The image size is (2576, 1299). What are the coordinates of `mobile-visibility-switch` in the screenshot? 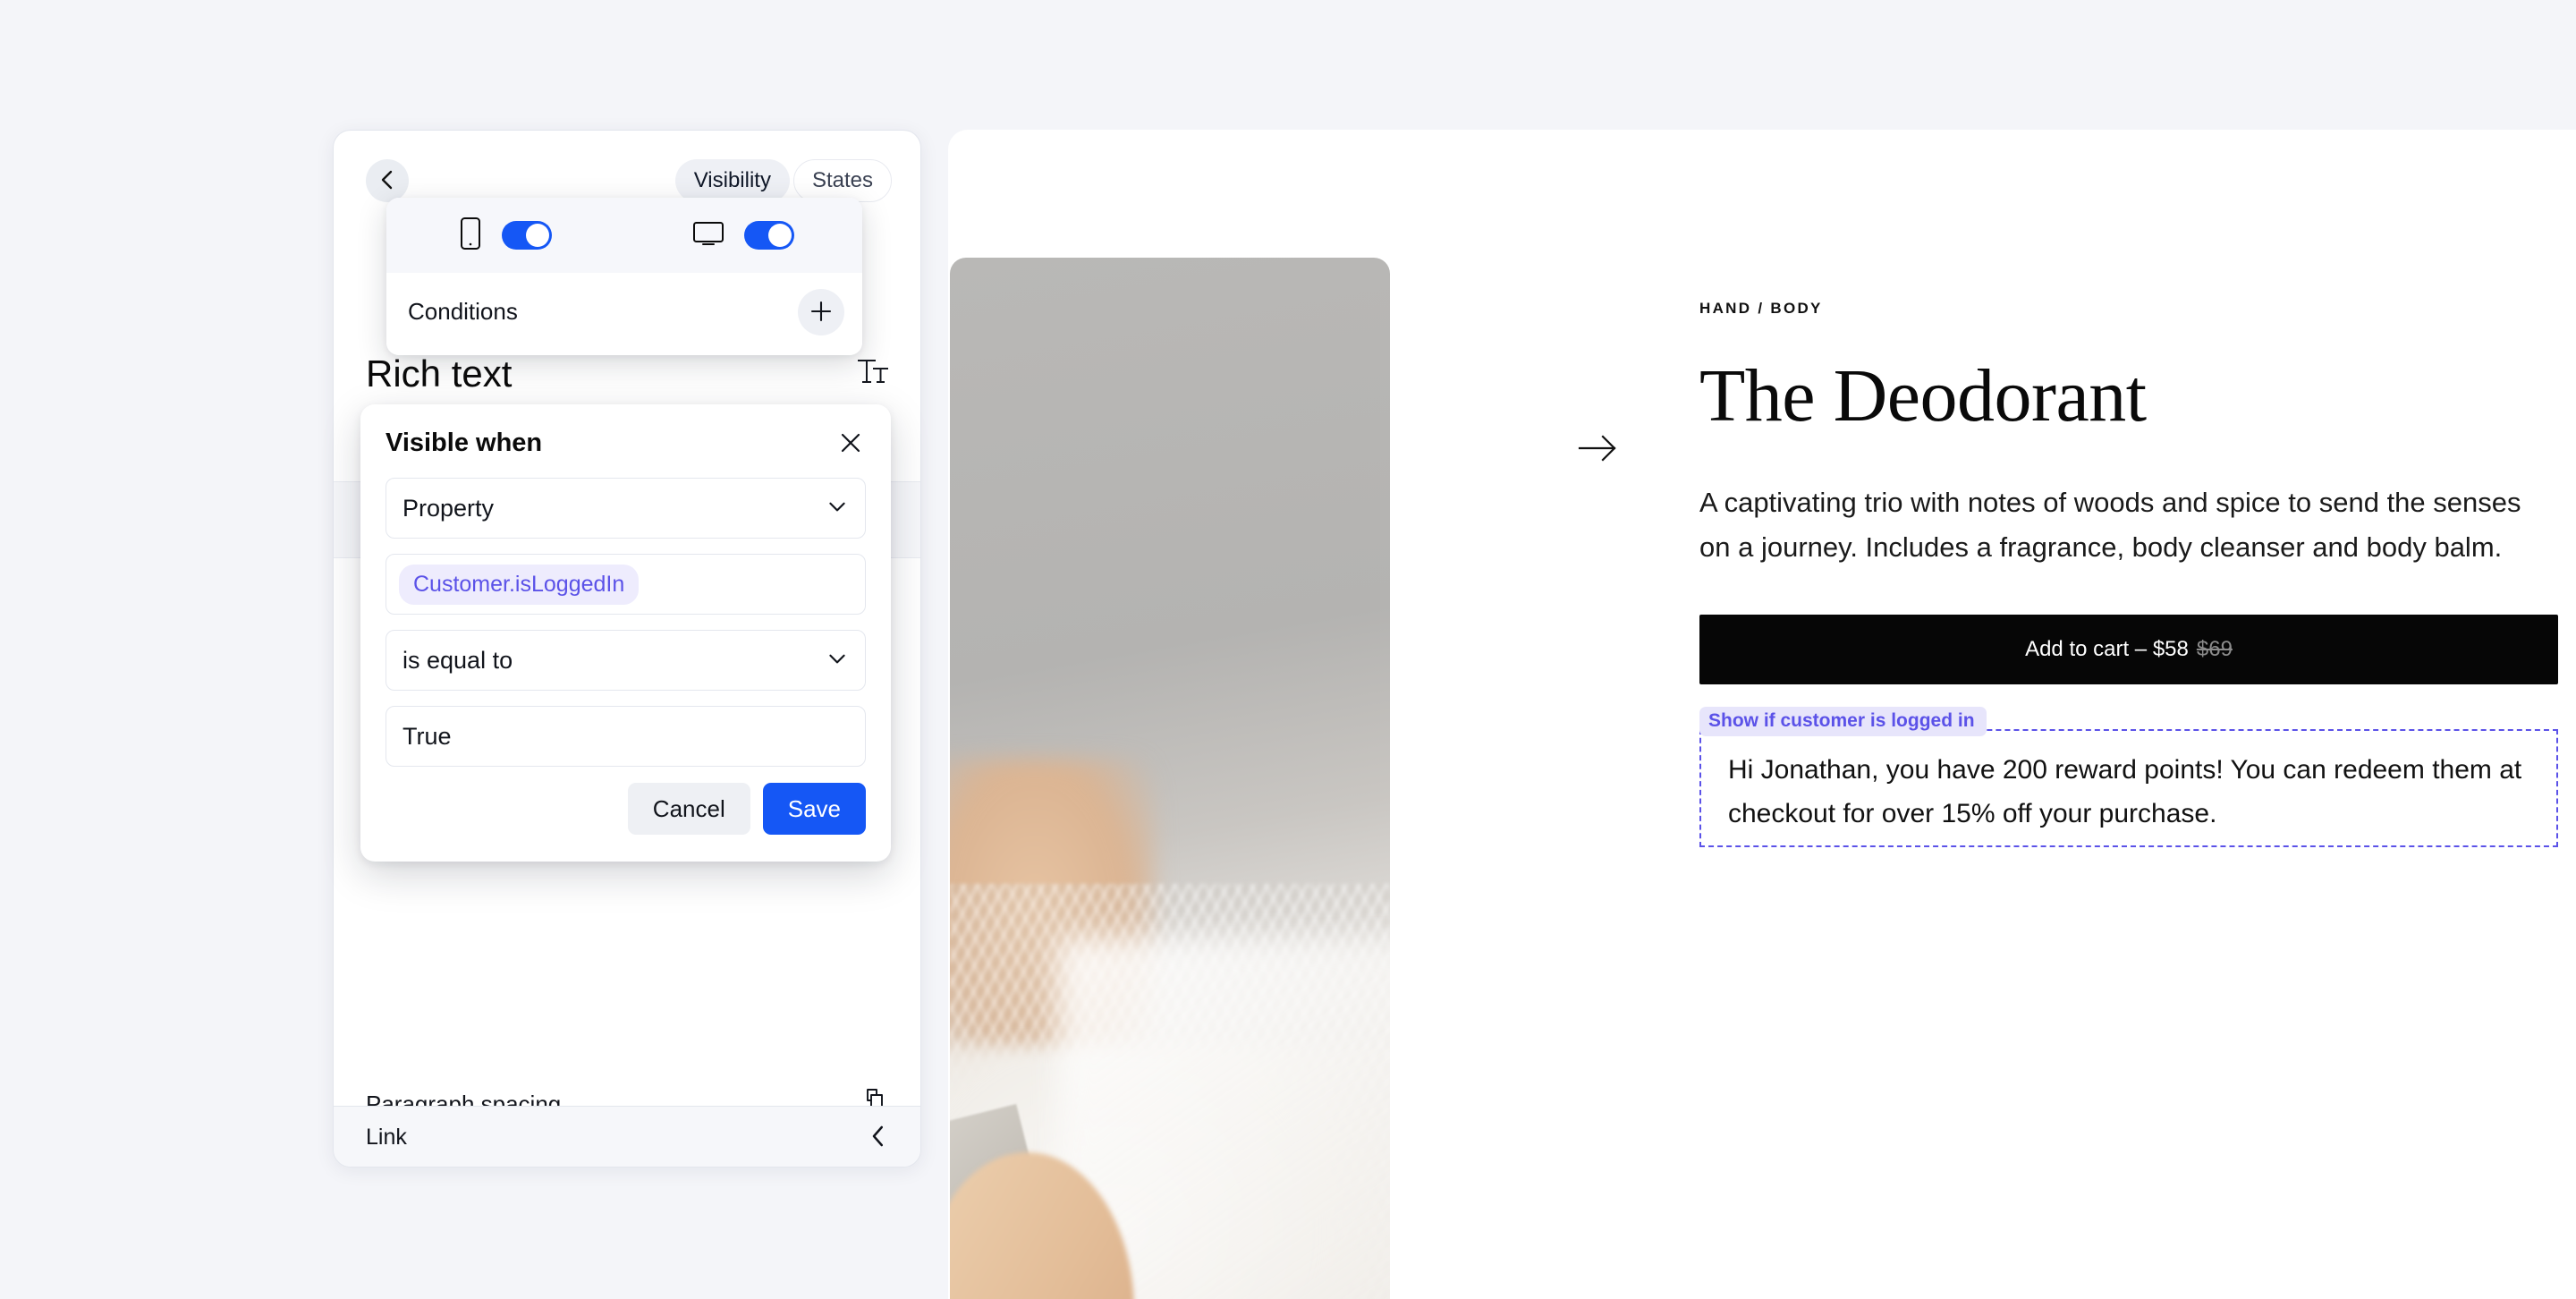 It's located at (527, 235).